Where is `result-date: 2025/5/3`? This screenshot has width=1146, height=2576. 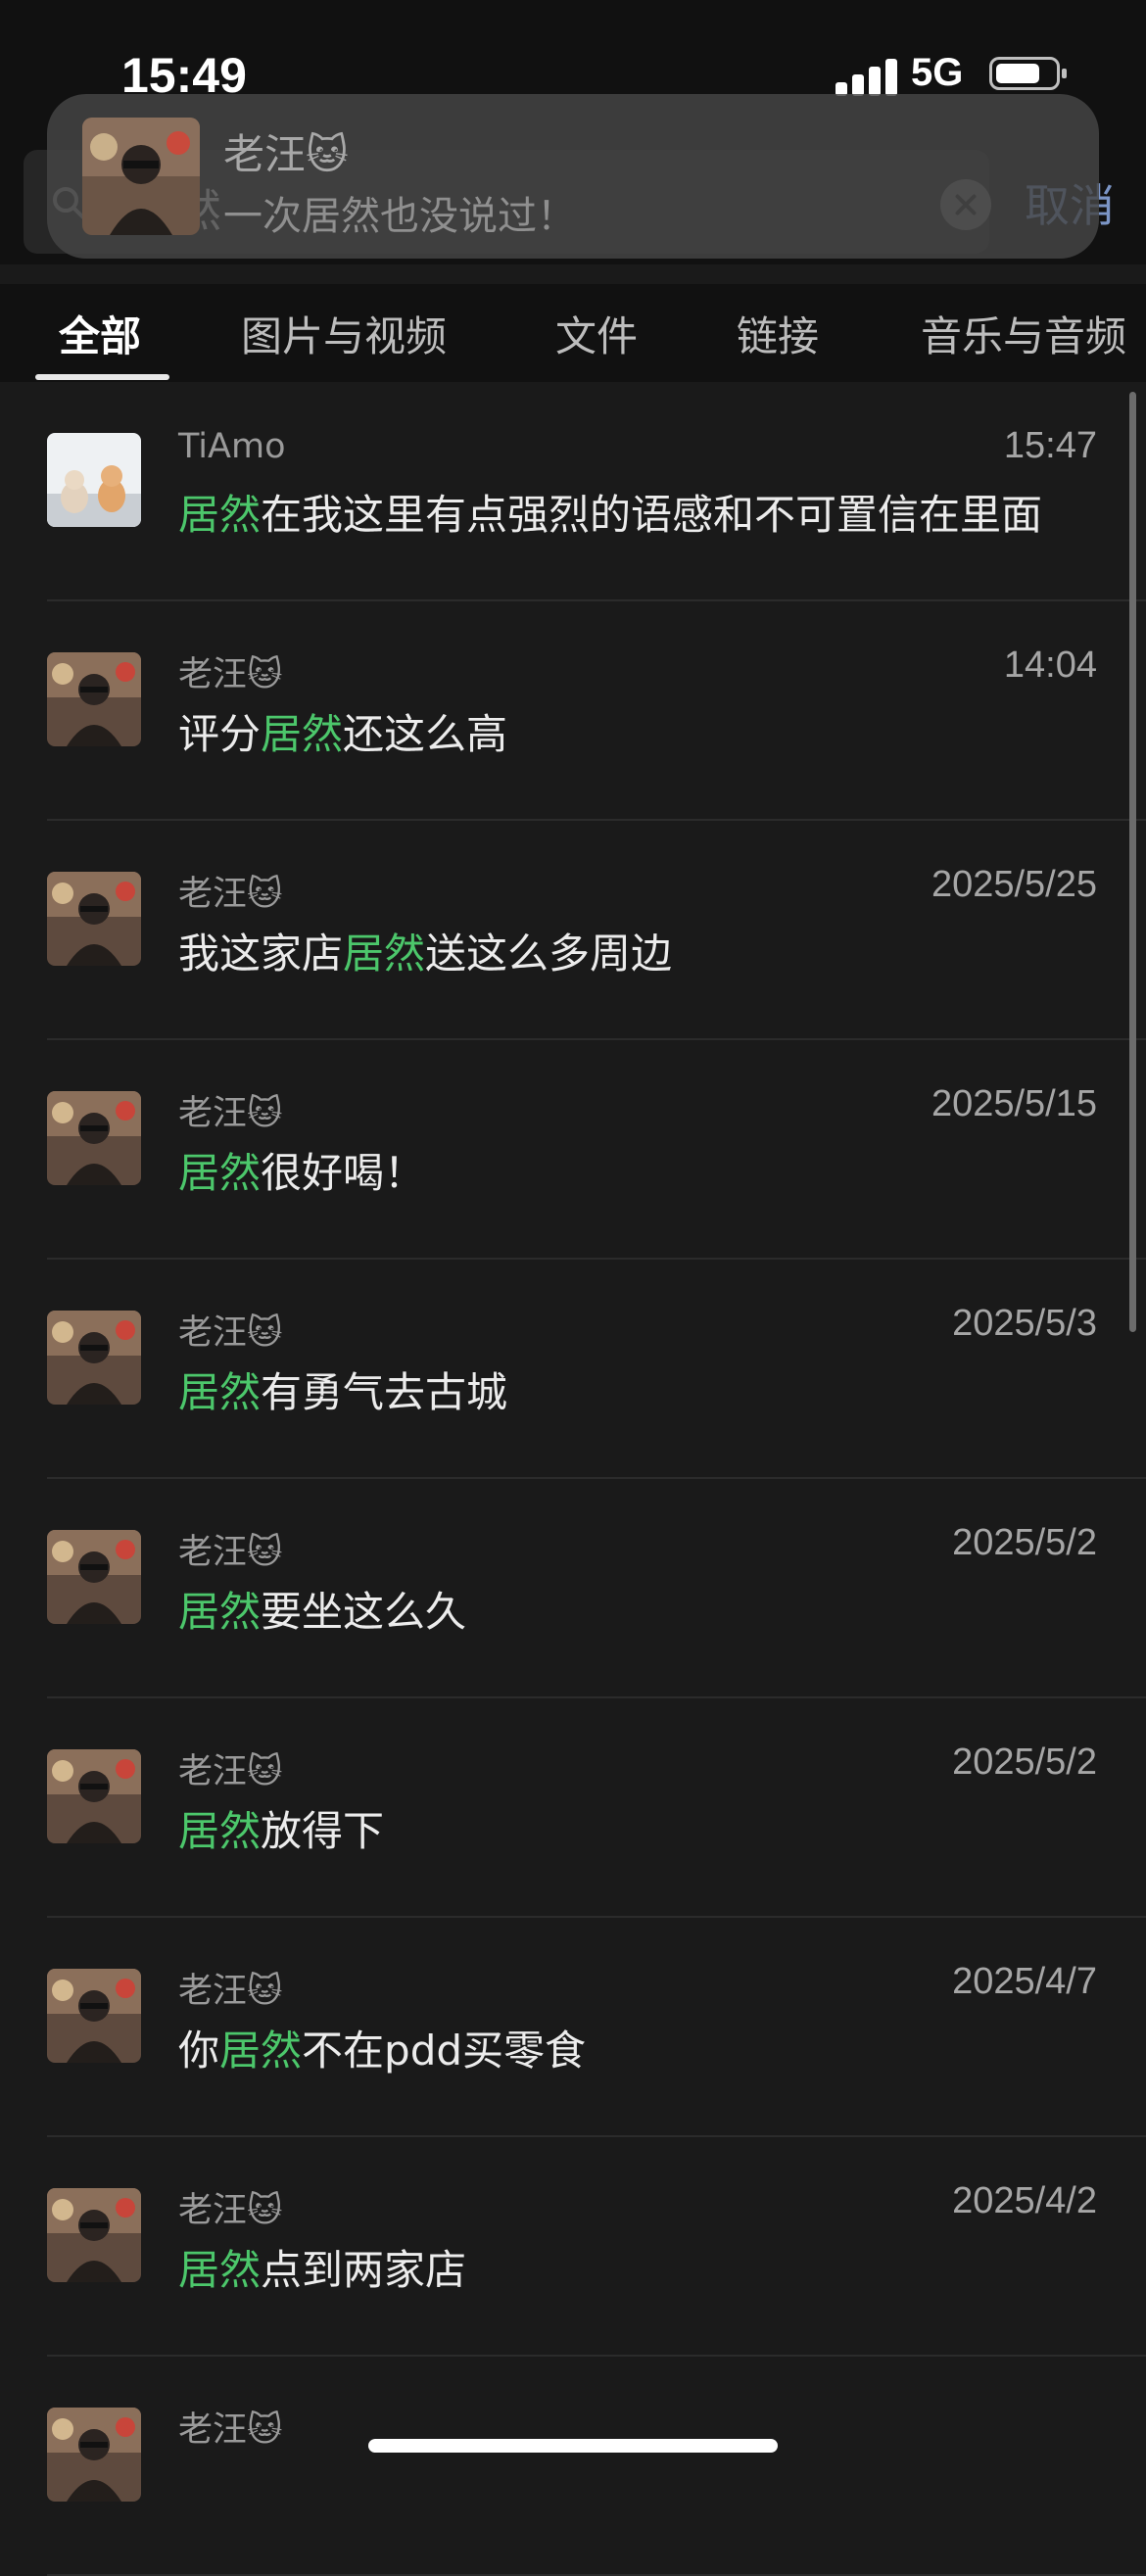
result-date: 2025/5/3 is located at coordinates (1024, 1324).